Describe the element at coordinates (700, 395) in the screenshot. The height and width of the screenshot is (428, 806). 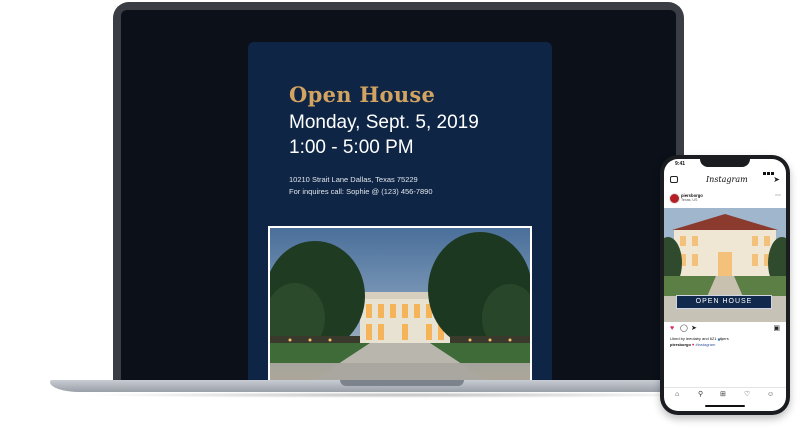
I see `search-icon: ⚲` at that location.